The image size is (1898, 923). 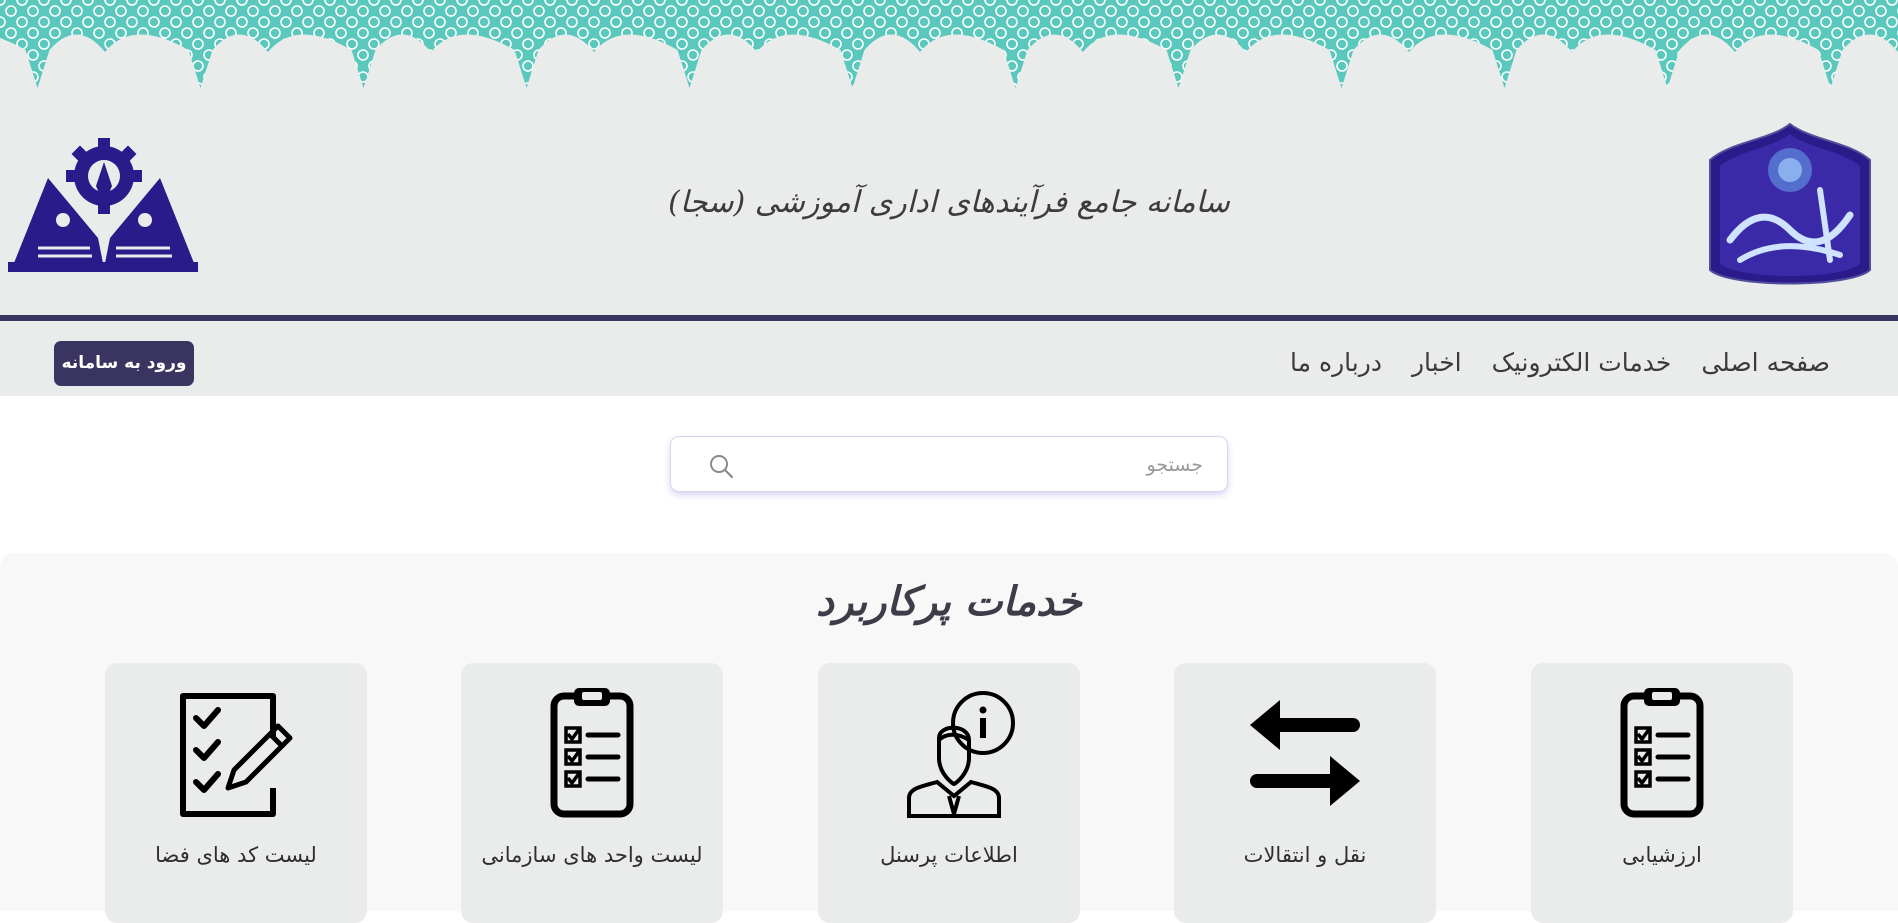 I want to click on service-card-org-units-list: لیست واحد های سازمانی, so click(x=592, y=793).